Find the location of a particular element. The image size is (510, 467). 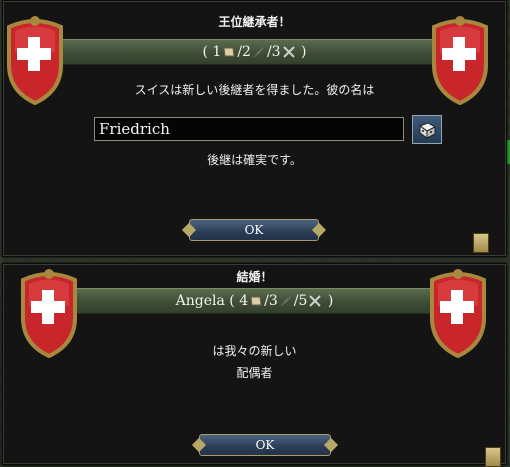

heir-stats-banner: ( 1 / 2 / 3 ) is located at coordinates (254, 52).